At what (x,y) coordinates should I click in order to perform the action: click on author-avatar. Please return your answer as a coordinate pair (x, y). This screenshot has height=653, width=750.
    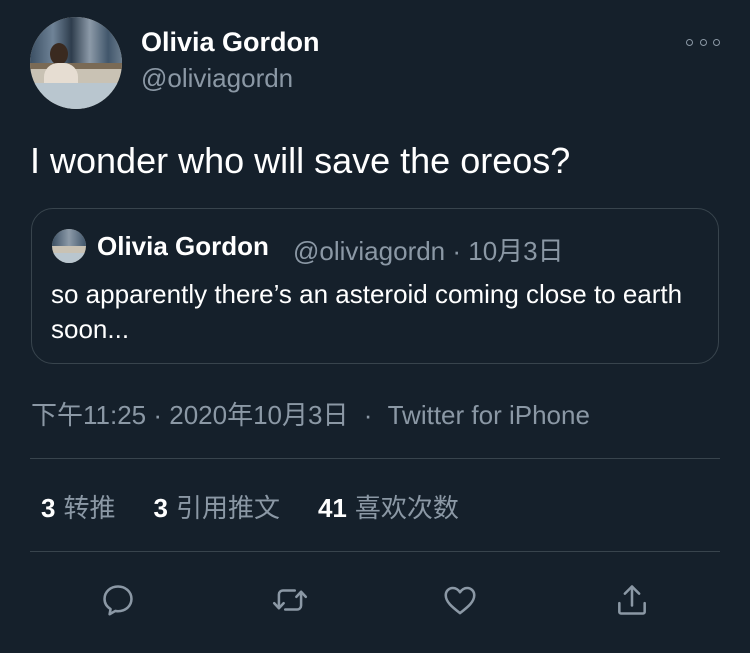
    Looking at the image, I should click on (76, 63).